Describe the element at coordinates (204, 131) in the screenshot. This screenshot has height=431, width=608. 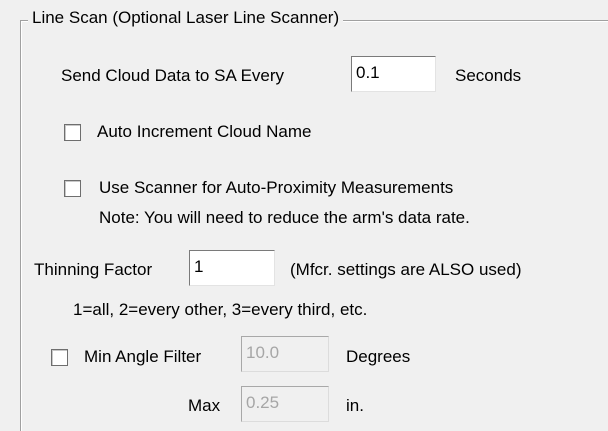
I see `auto-increment-label: Auto Increment Cloud Name` at that location.